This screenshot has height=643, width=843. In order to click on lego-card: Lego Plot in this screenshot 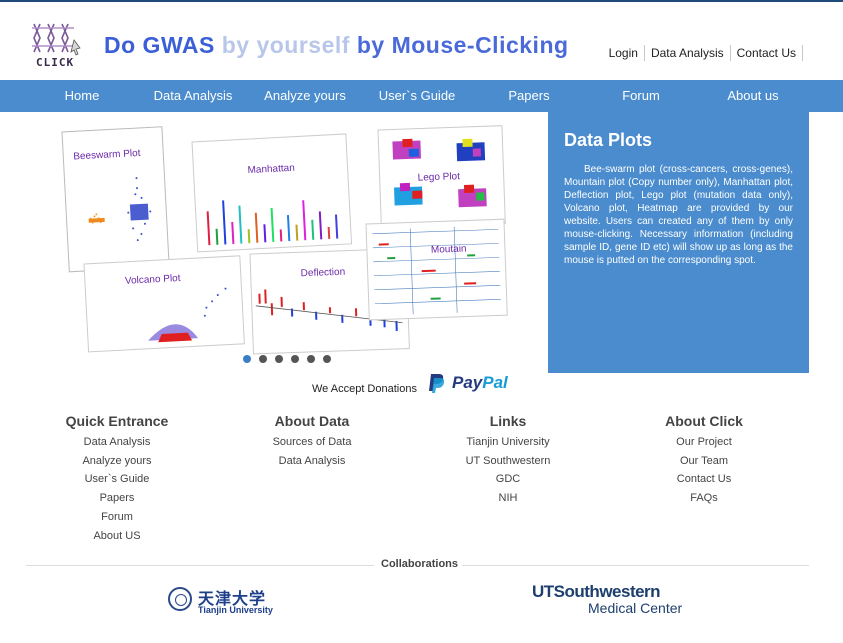, I will do `click(441, 177)`.